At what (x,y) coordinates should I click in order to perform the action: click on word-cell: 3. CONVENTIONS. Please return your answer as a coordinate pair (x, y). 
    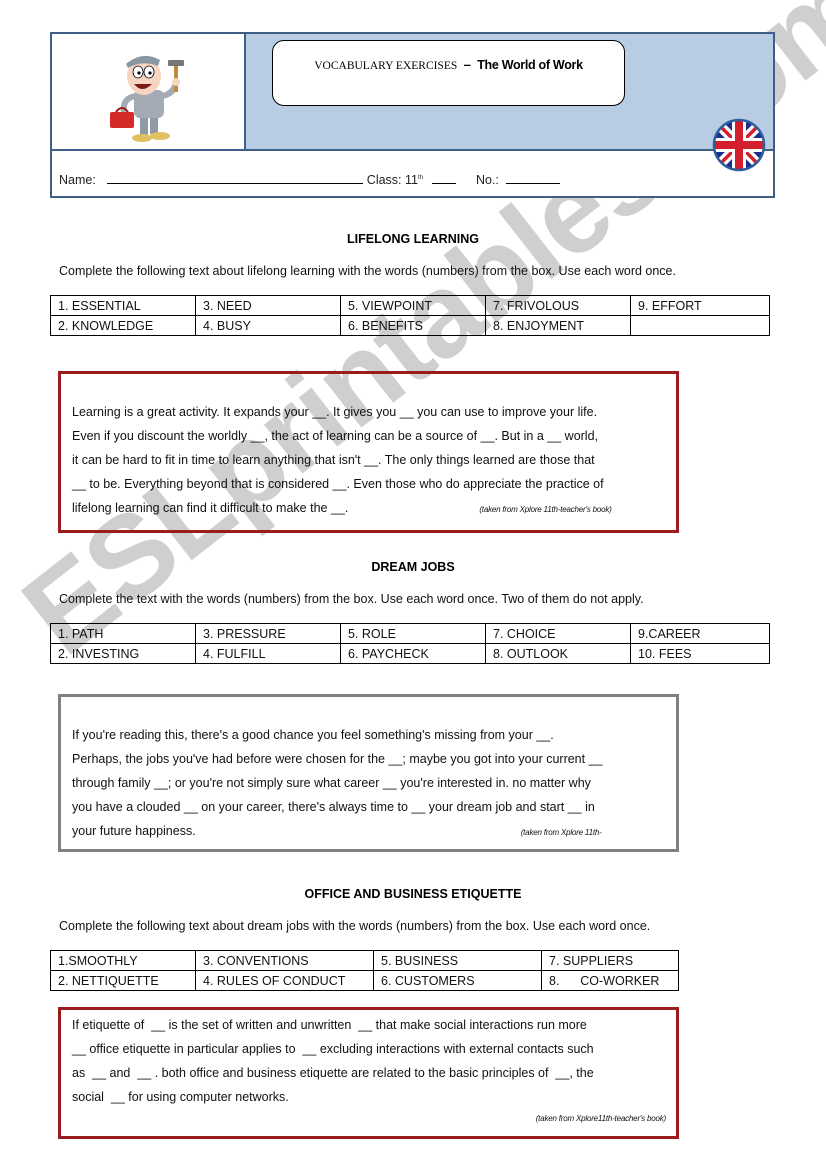
    Looking at the image, I should click on (284, 960).